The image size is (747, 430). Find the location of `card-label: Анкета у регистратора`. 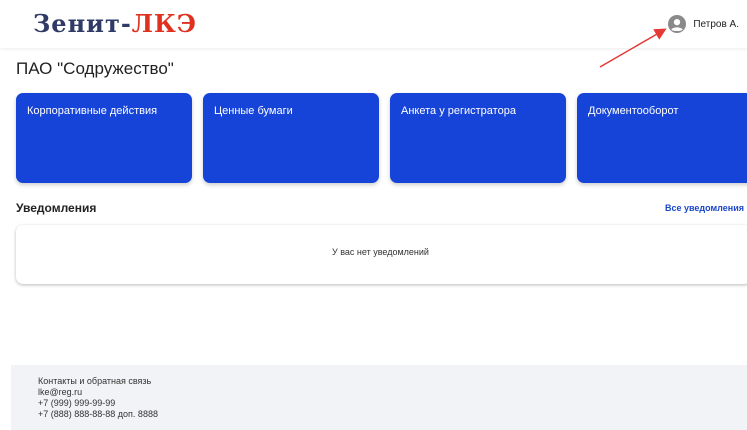

card-label: Анкета у регистратора is located at coordinates (458, 111).